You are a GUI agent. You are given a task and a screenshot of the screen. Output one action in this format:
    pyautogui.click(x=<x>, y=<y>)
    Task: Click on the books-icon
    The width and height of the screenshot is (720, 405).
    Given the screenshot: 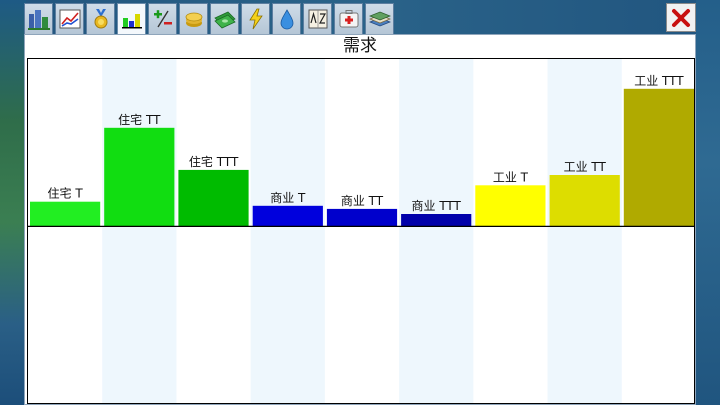 What is the action you would take?
    pyautogui.click(x=379, y=19)
    